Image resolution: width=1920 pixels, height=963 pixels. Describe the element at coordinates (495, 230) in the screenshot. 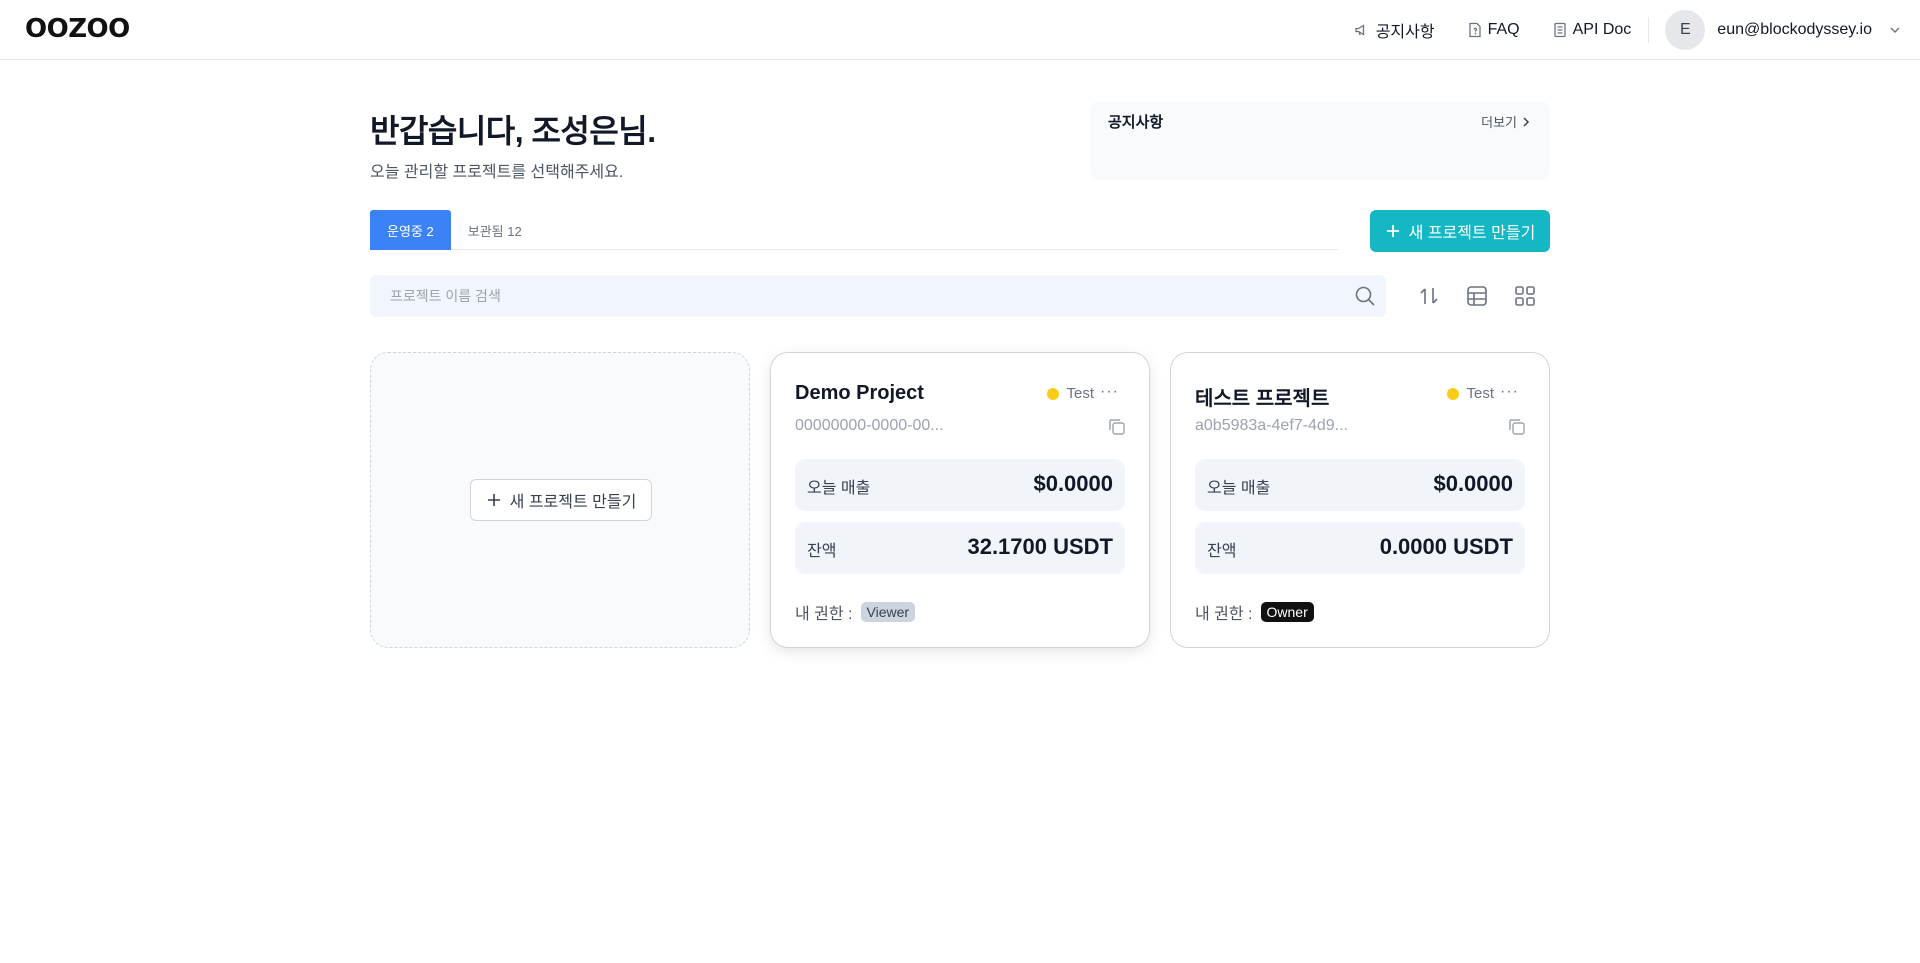

I see `tab-archived-projects: 보관됨 12` at that location.